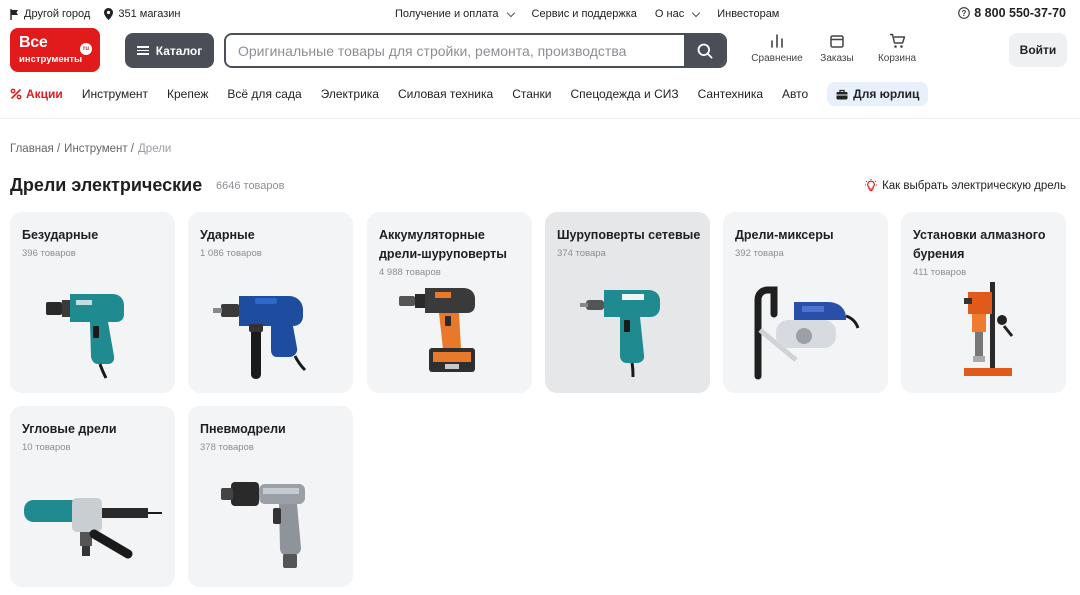  I want to click on category-name: Пневмодрели, so click(243, 429).